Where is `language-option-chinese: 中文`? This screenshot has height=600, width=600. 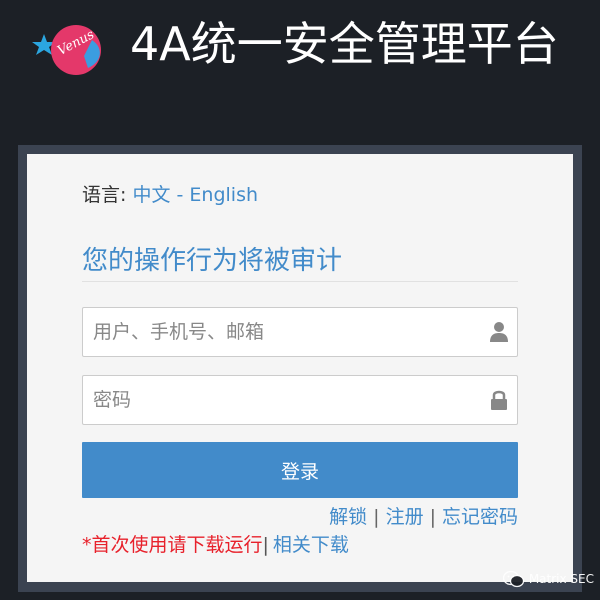 language-option-chinese: 中文 is located at coordinates (151, 195).